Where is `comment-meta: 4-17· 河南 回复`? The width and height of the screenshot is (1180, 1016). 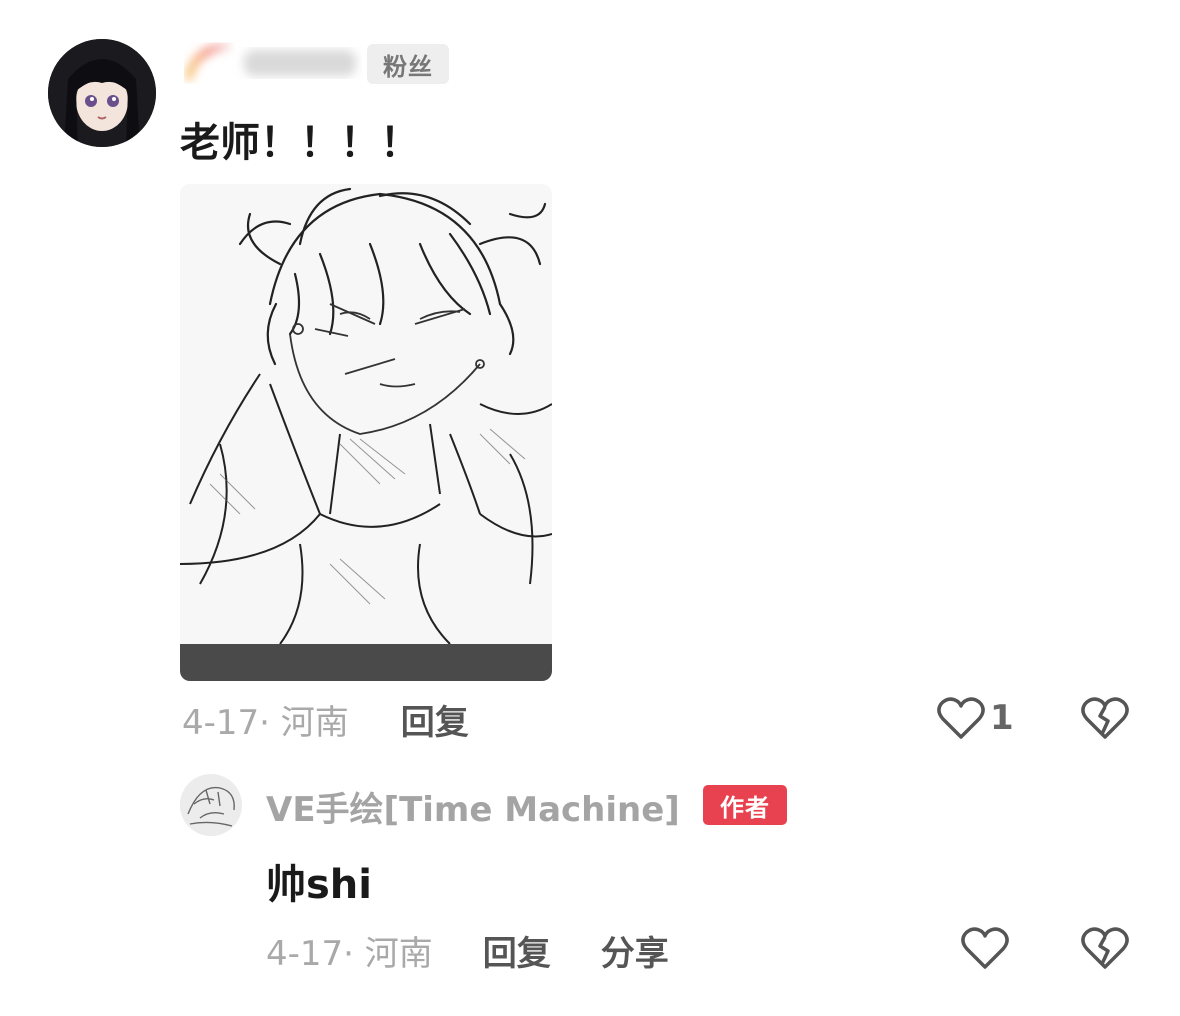 comment-meta: 4-17· 河南 回复 is located at coordinates (325, 719).